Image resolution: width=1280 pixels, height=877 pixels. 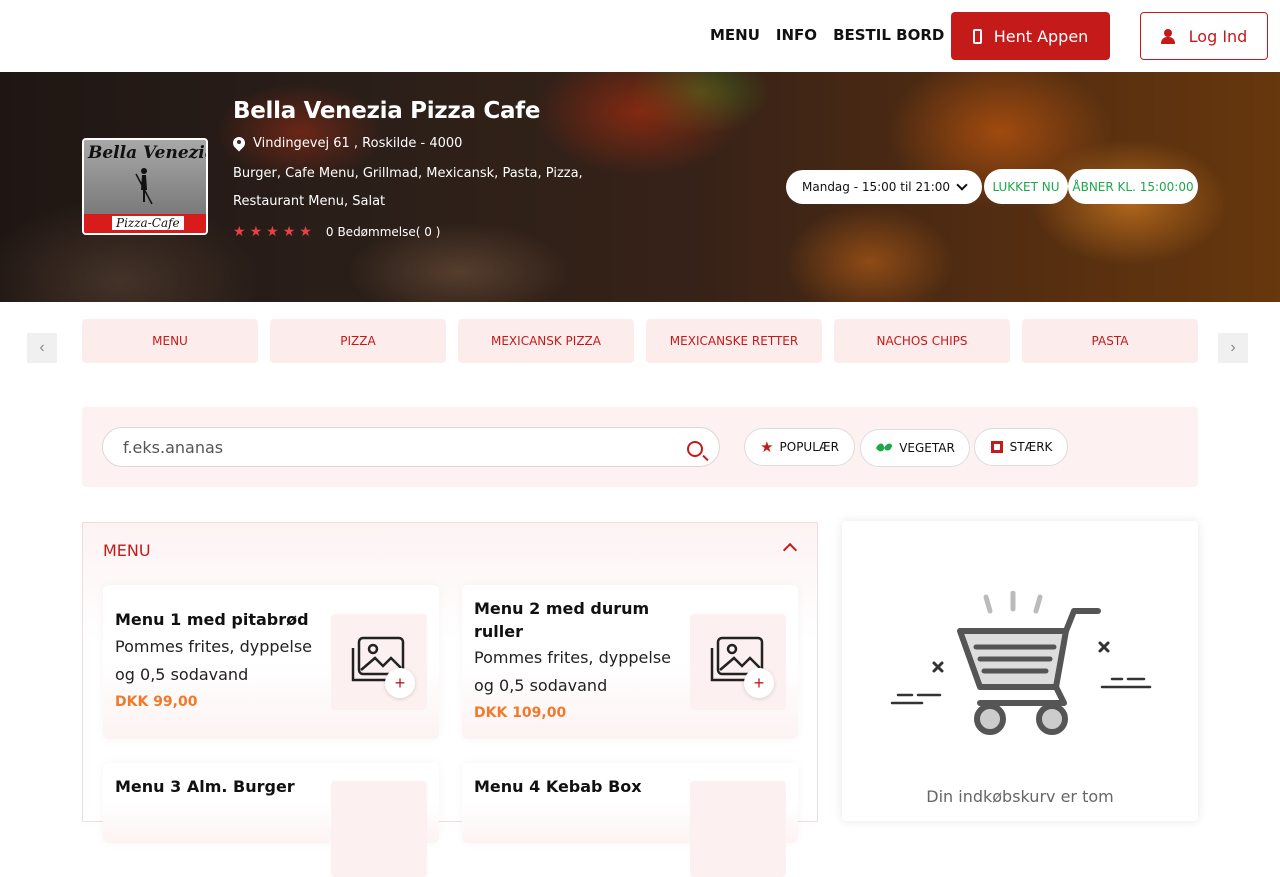 I want to click on nav-link-menu: MENU, so click(x=735, y=35).